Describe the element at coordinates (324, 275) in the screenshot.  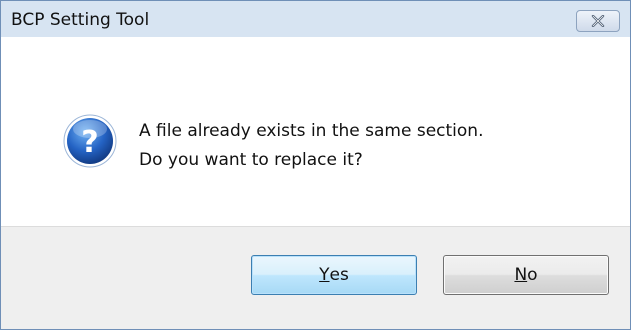
I see `yes-accelerator: Y` at that location.